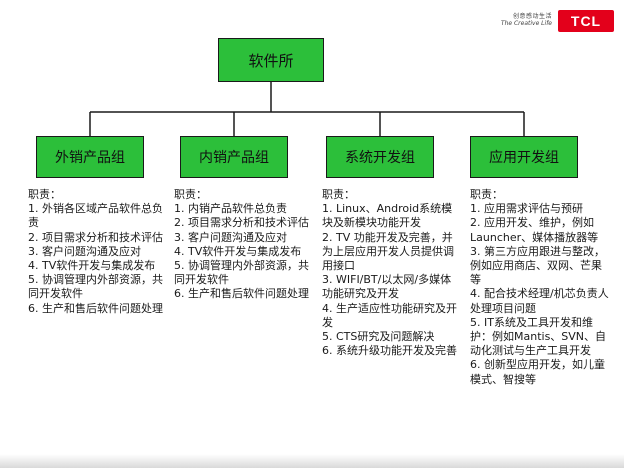  Describe the element at coordinates (526, 209) in the screenshot. I see `duty-item: 1. 应用需求评估与预研` at that location.